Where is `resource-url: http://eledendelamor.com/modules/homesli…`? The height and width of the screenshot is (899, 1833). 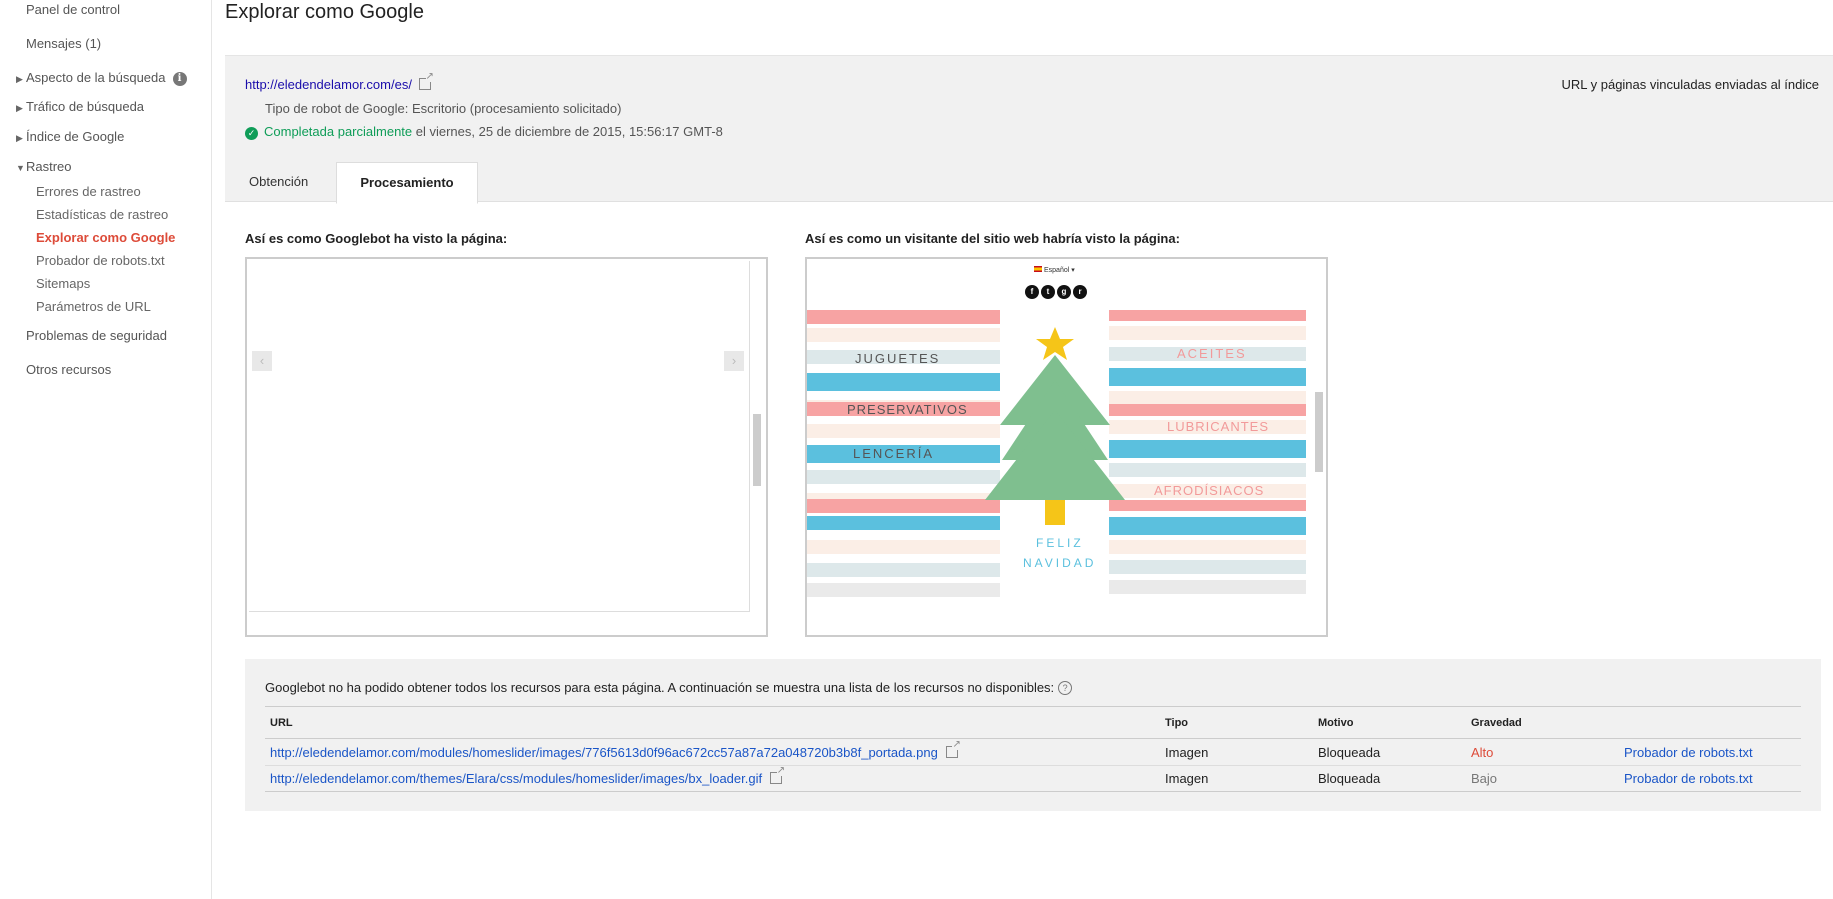
resource-url: http://eledendelamor.com/modules/homesli… is located at coordinates (604, 752).